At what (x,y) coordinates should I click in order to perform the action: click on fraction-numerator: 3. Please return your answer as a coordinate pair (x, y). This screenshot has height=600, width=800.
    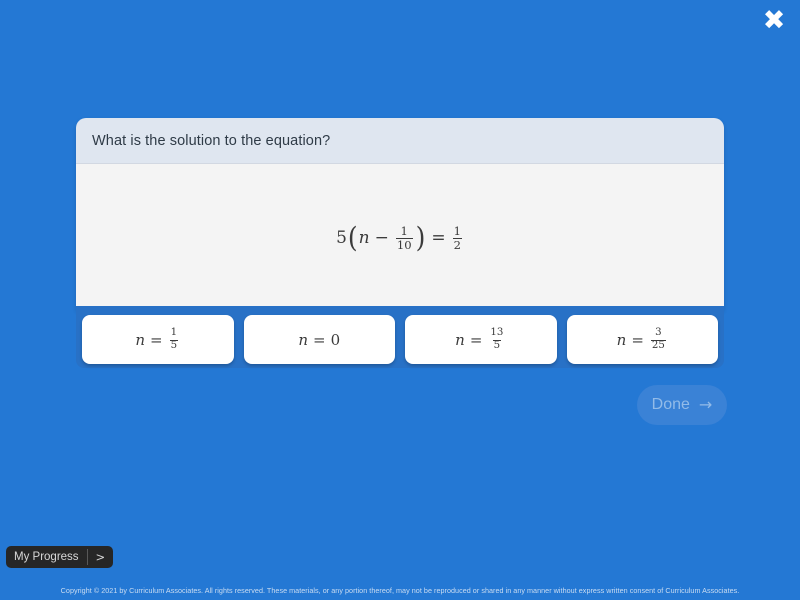
    Looking at the image, I should click on (658, 333).